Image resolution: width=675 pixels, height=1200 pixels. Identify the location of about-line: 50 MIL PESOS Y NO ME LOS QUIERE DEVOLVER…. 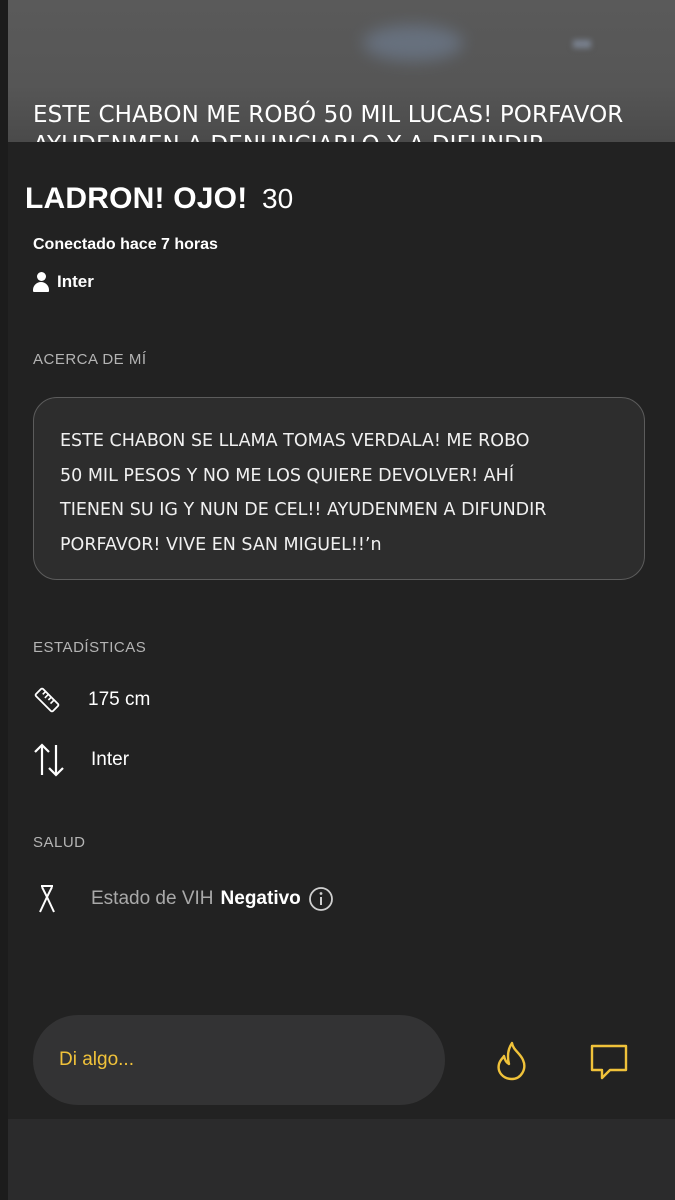
(287, 475).